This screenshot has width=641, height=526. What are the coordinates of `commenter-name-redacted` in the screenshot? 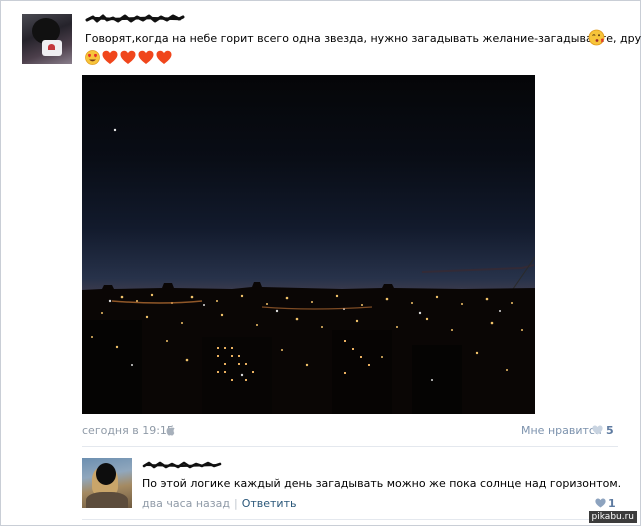 It's located at (182, 465).